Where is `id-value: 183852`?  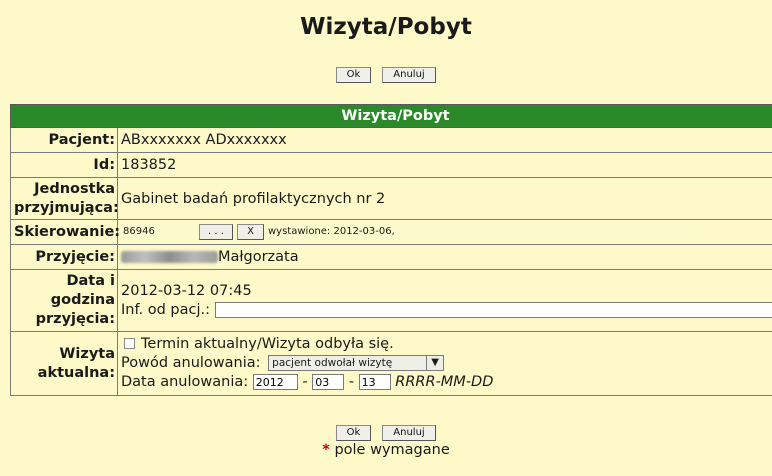 id-value: 183852 is located at coordinates (444, 165).